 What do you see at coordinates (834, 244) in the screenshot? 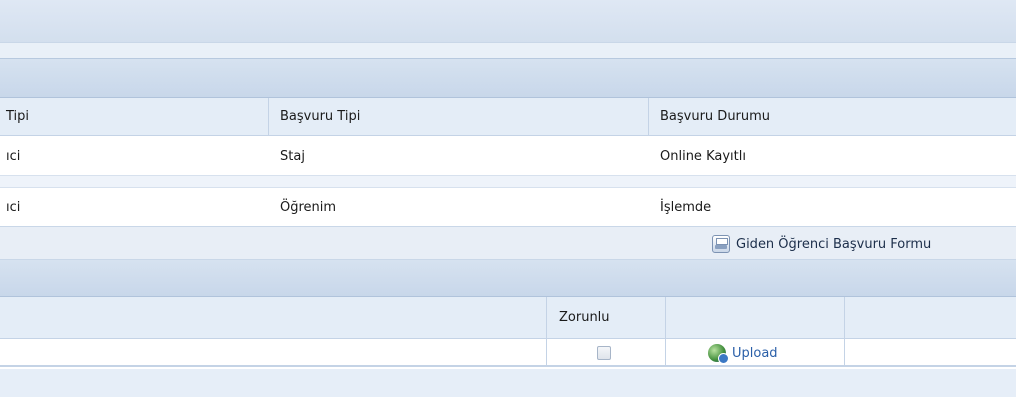
I see `form-button-label: Giden Öğrenci Başvuru Formu` at bounding box center [834, 244].